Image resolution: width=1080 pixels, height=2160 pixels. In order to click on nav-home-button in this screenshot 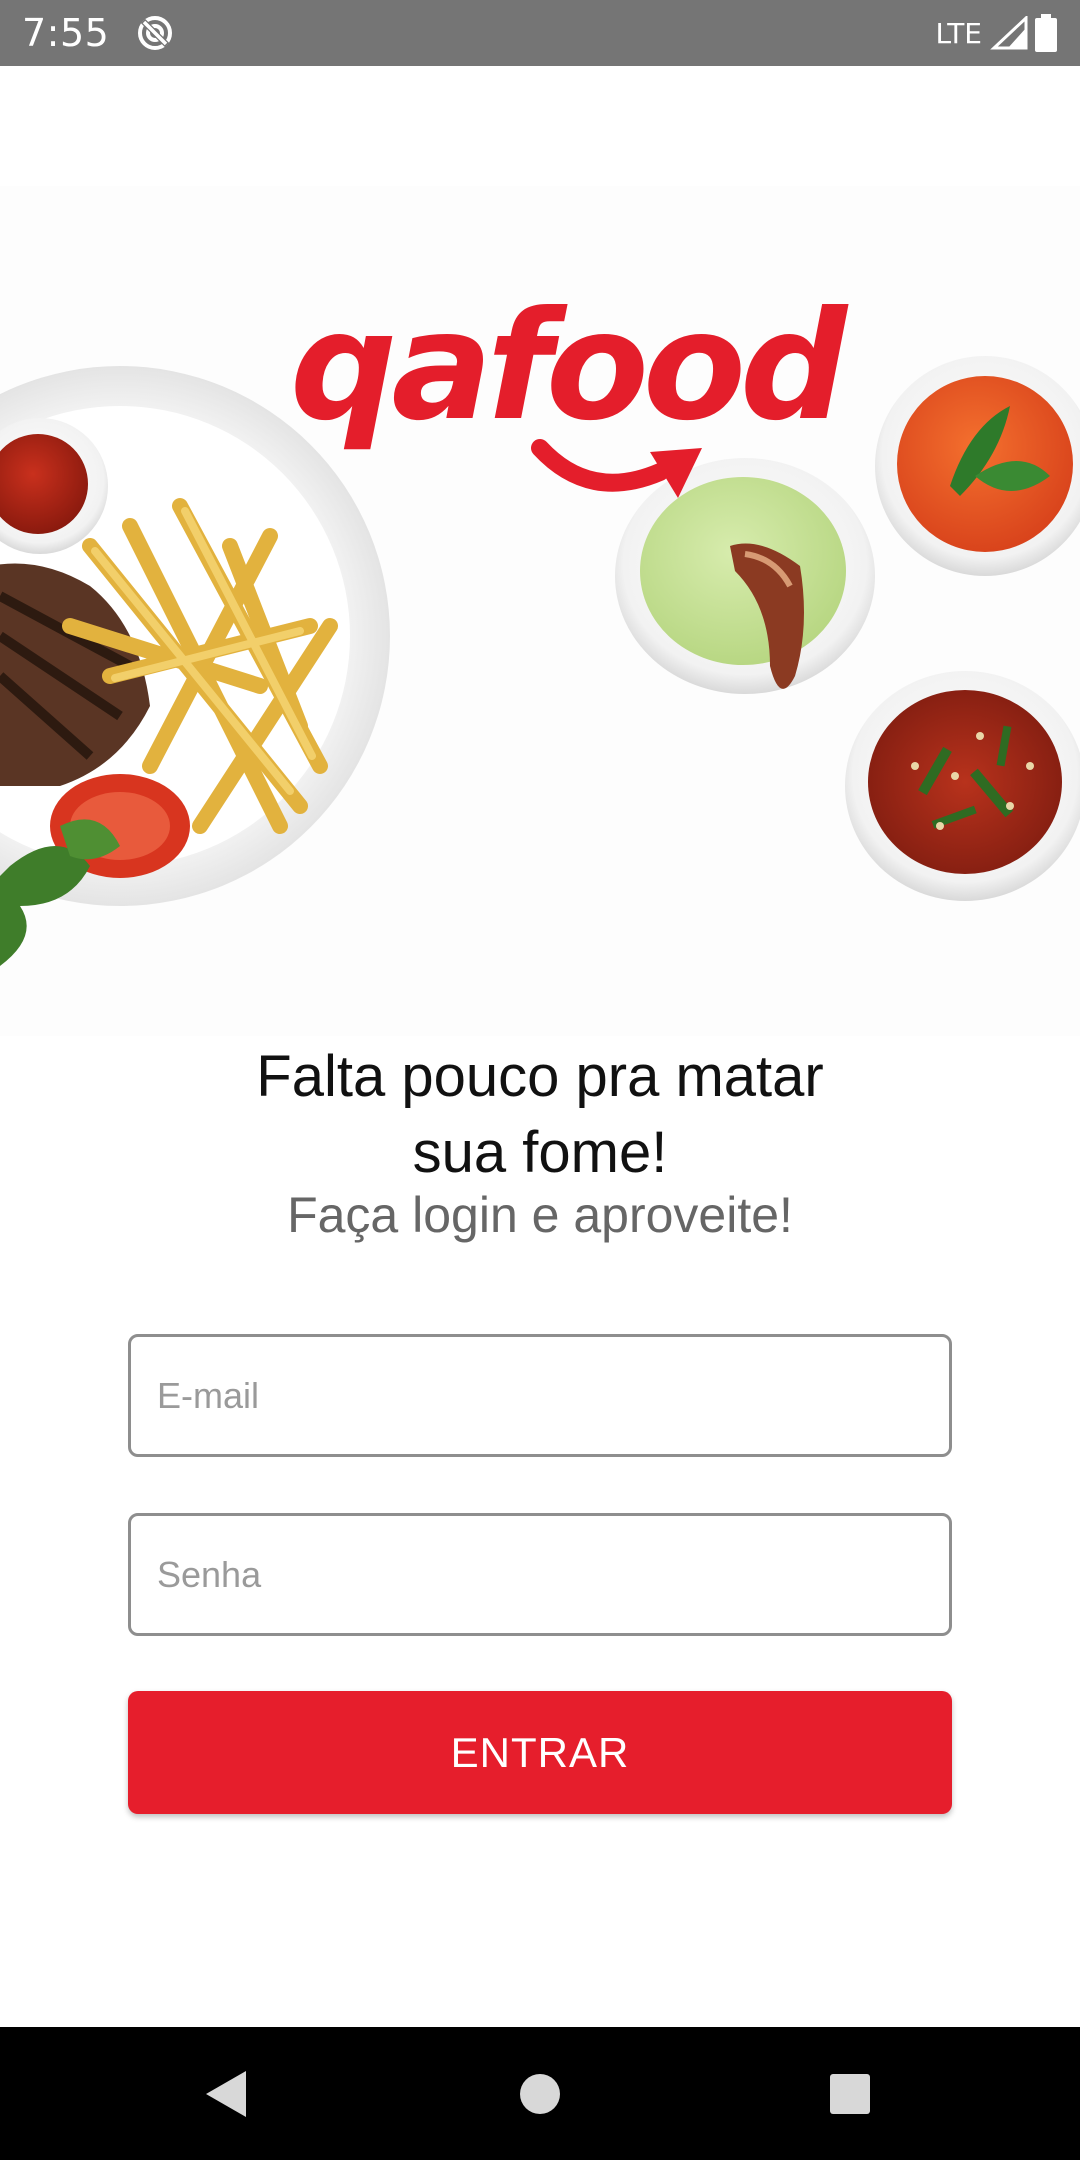, I will do `click(540, 2093)`.